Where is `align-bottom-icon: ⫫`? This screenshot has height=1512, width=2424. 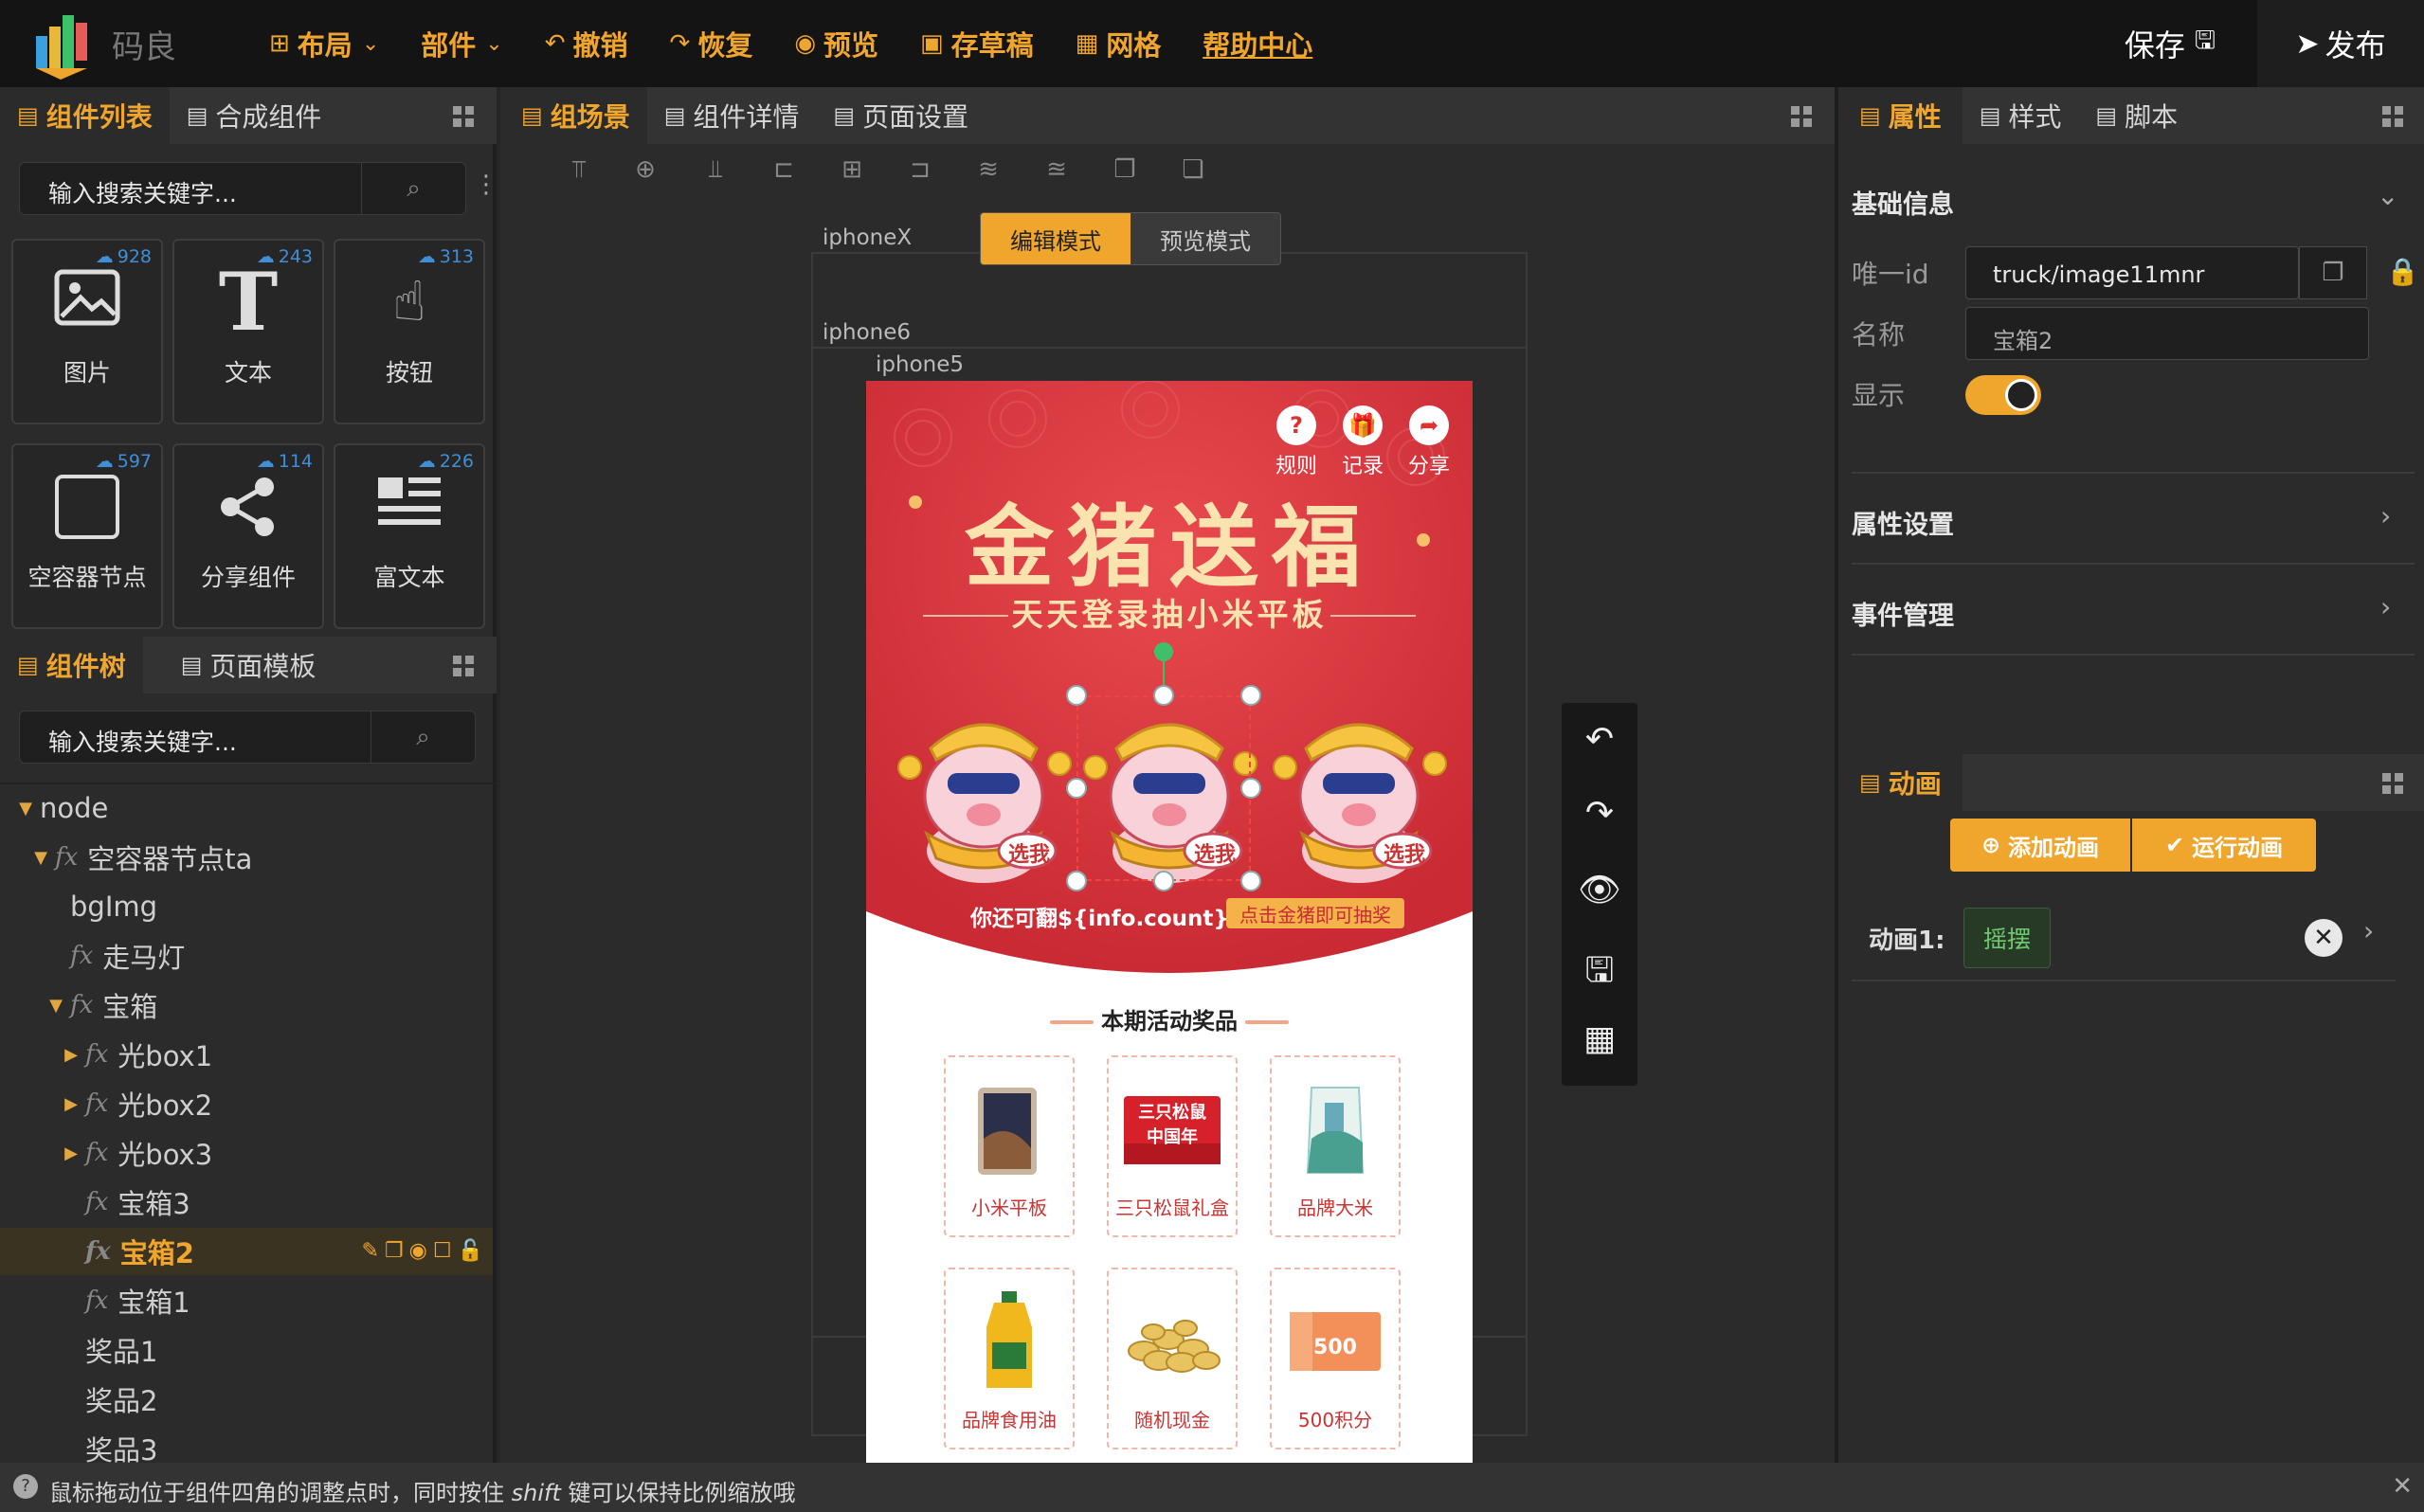
align-bottom-icon: ⫫ is located at coordinates (715, 171).